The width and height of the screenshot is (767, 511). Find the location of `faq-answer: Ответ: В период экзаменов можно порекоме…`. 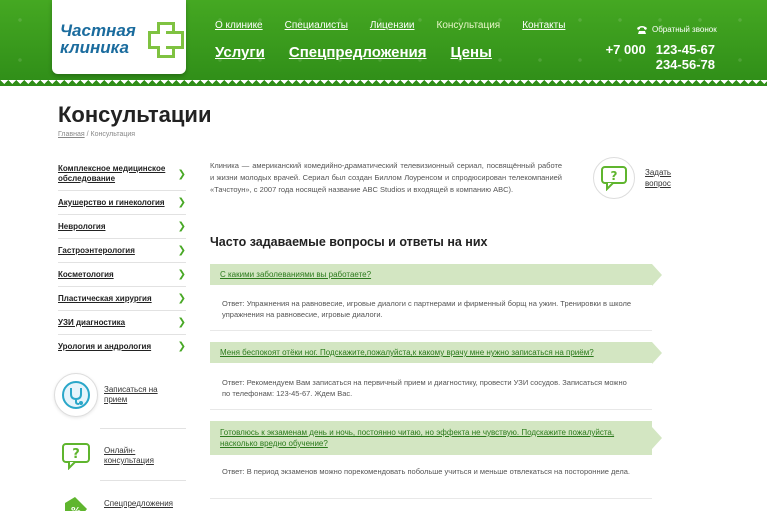

faq-answer: Ответ: В период экзаменов можно порекоме… is located at coordinates (426, 471).